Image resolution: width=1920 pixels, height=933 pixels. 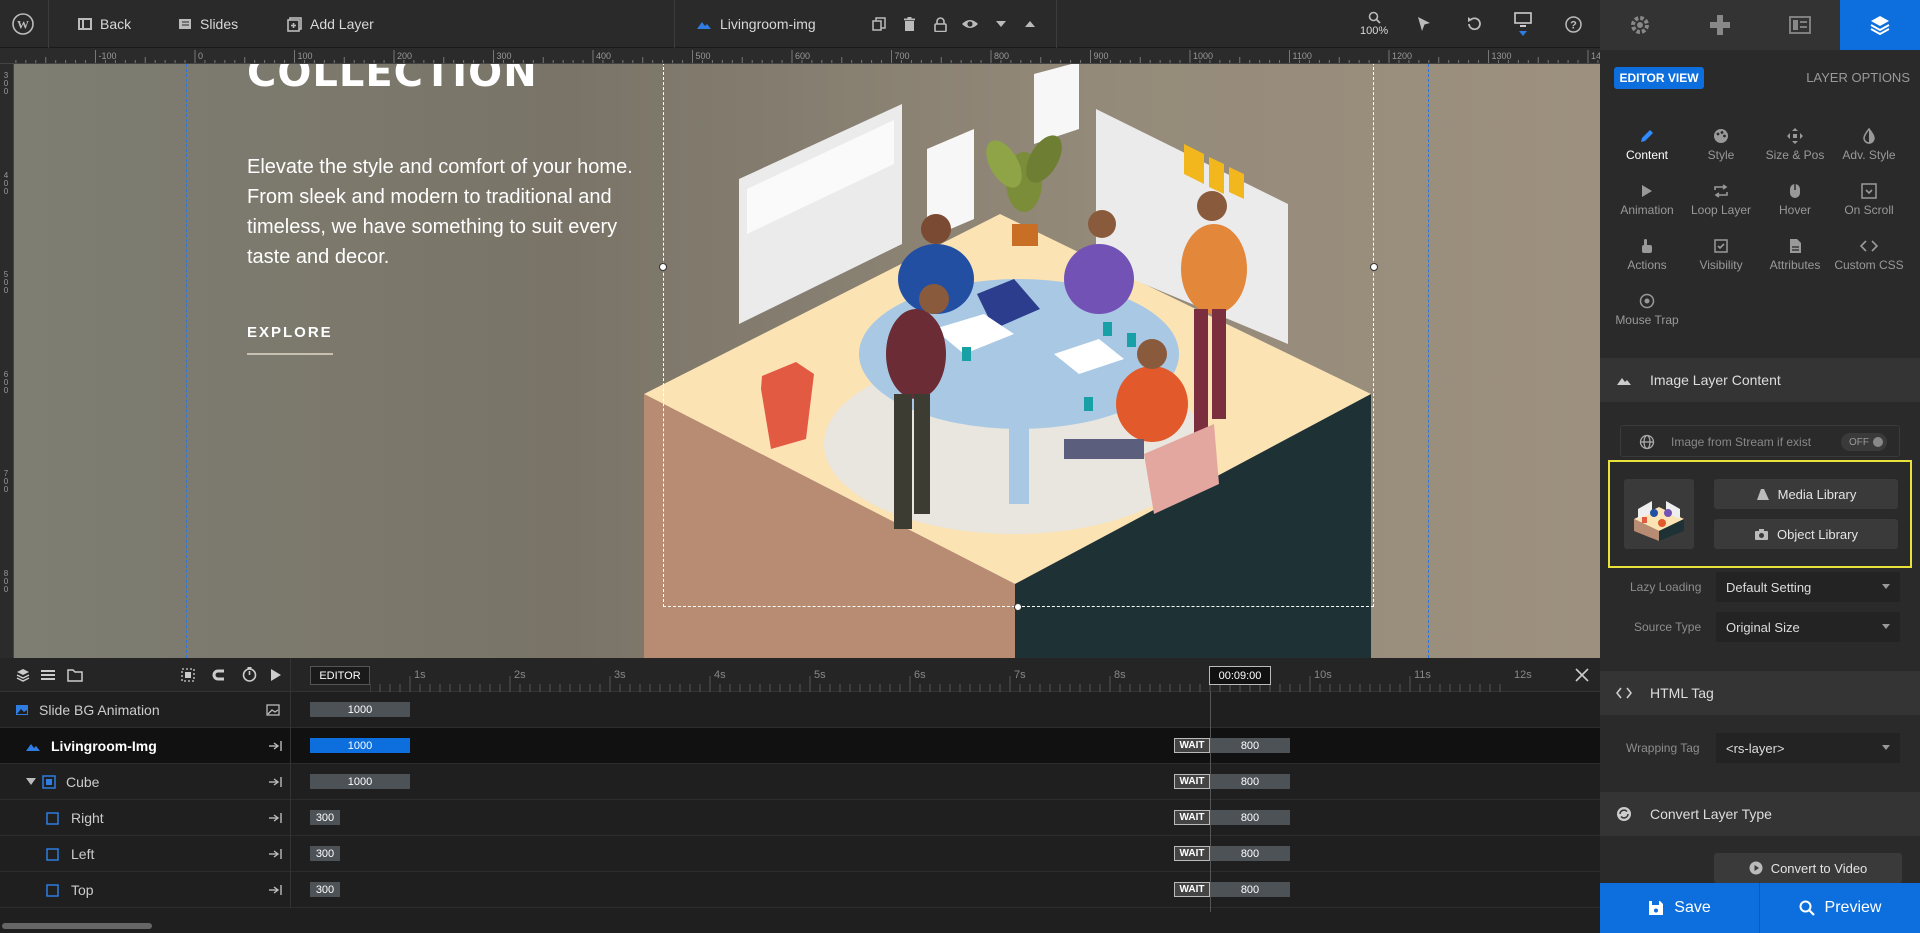 What do you see at coordinates (1855, 77) in the screenshot?
I see `layer-options-heading: LAYER OPTIONS` at bounding box center [1855, 77].